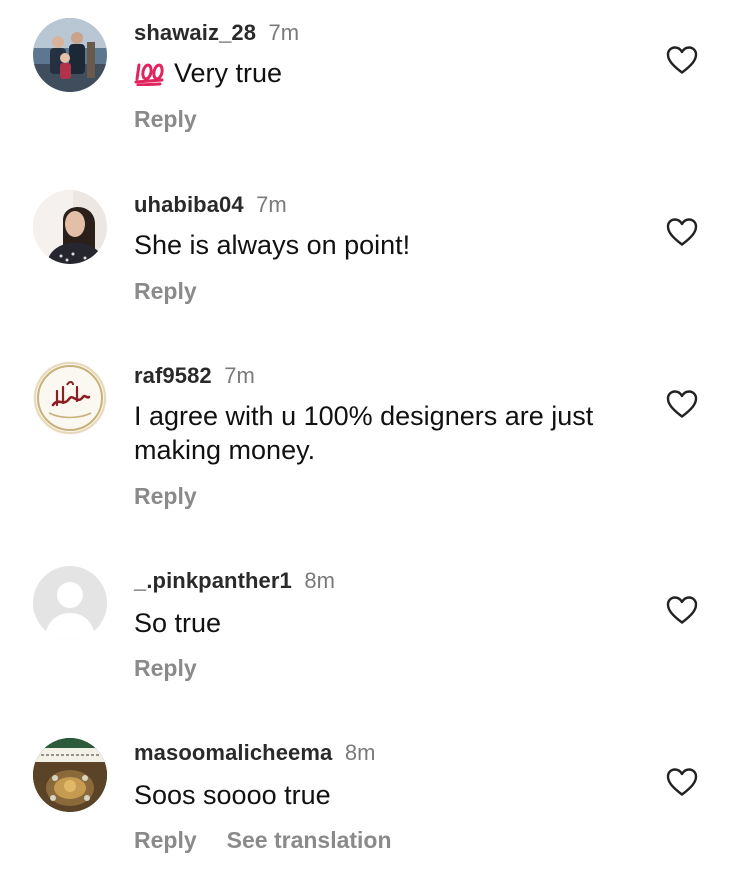 The image size is (740, 880). I want to click on shrine-photo-avatar-icon, so click(70, 775).